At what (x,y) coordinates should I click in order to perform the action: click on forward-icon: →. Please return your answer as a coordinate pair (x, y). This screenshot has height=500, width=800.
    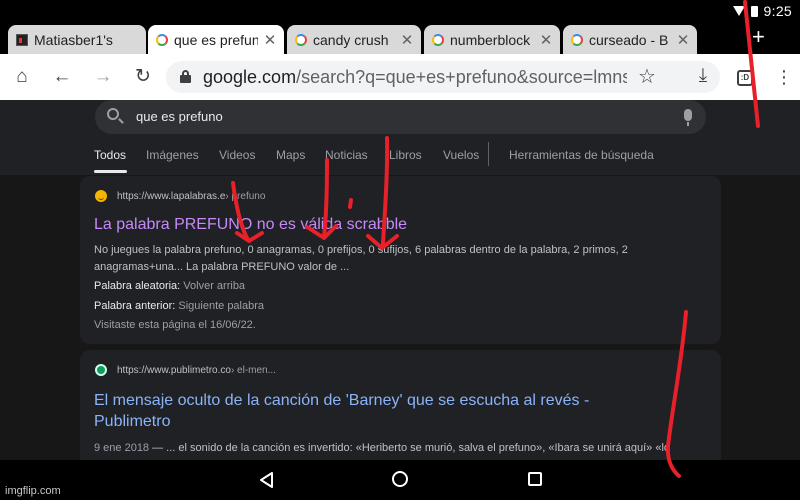
    Looking at the image, I should click on (103, 77).